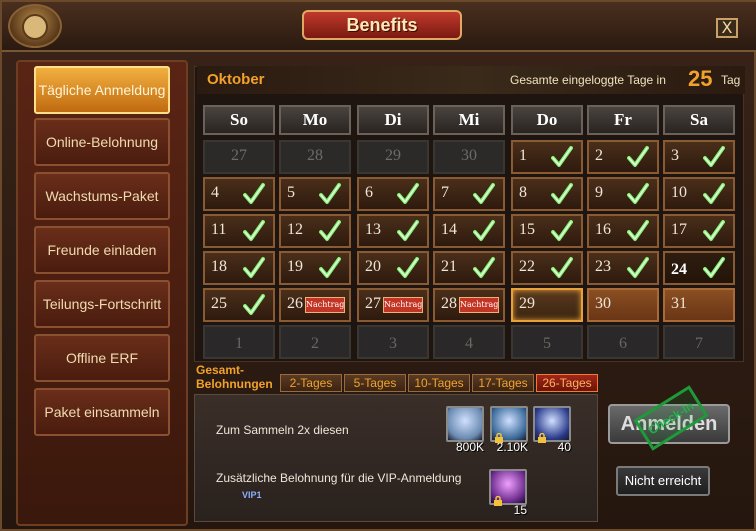  What do you see at coordinates (239, 268) in the screenshot?
I see `calendar-day-cell: 18` at bounding box center [239, 268].